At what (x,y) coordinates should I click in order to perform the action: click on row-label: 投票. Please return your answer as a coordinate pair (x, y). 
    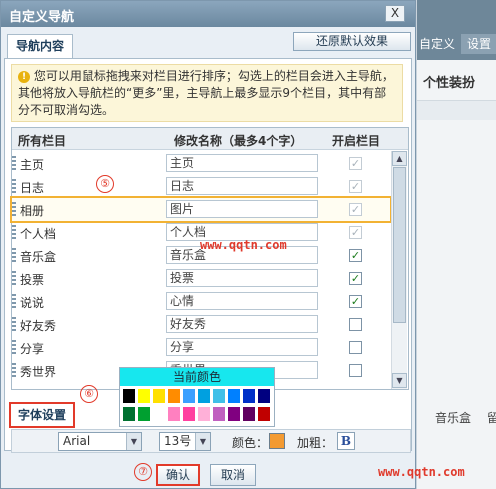
    Looking at the image, I should click on (32, 280).